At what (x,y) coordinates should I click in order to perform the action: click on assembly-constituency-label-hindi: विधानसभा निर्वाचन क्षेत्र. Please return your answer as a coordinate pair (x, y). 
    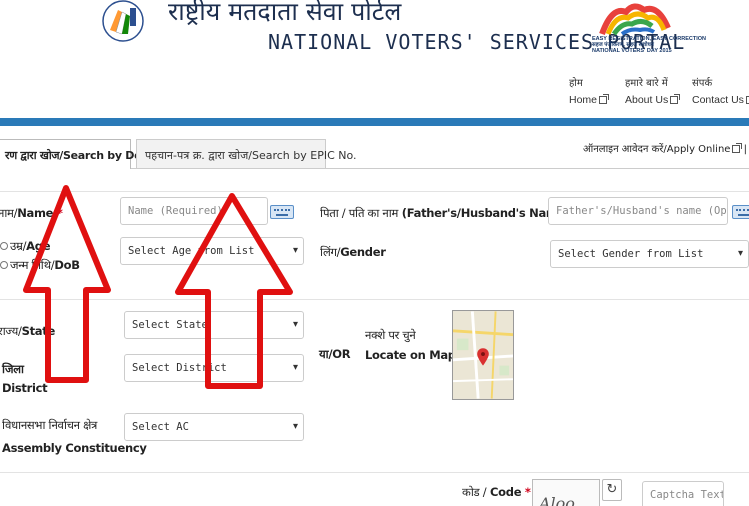
    Looking at the image, I should click on (50, 425).